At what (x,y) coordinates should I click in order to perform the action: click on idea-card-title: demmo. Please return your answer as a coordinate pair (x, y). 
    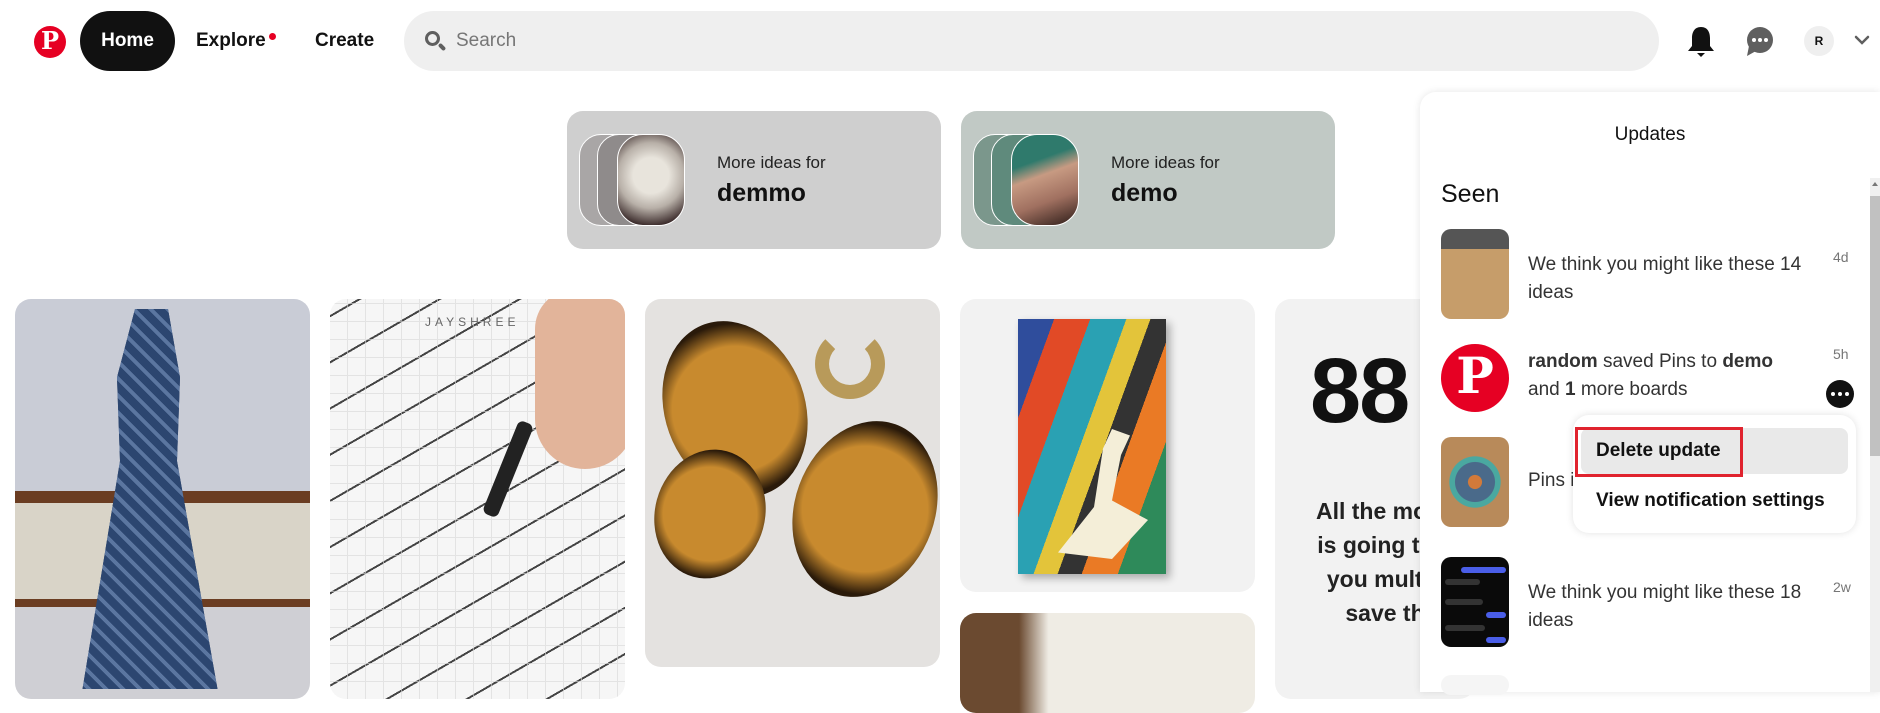
    Looking at the image, I should click on (761, 192).